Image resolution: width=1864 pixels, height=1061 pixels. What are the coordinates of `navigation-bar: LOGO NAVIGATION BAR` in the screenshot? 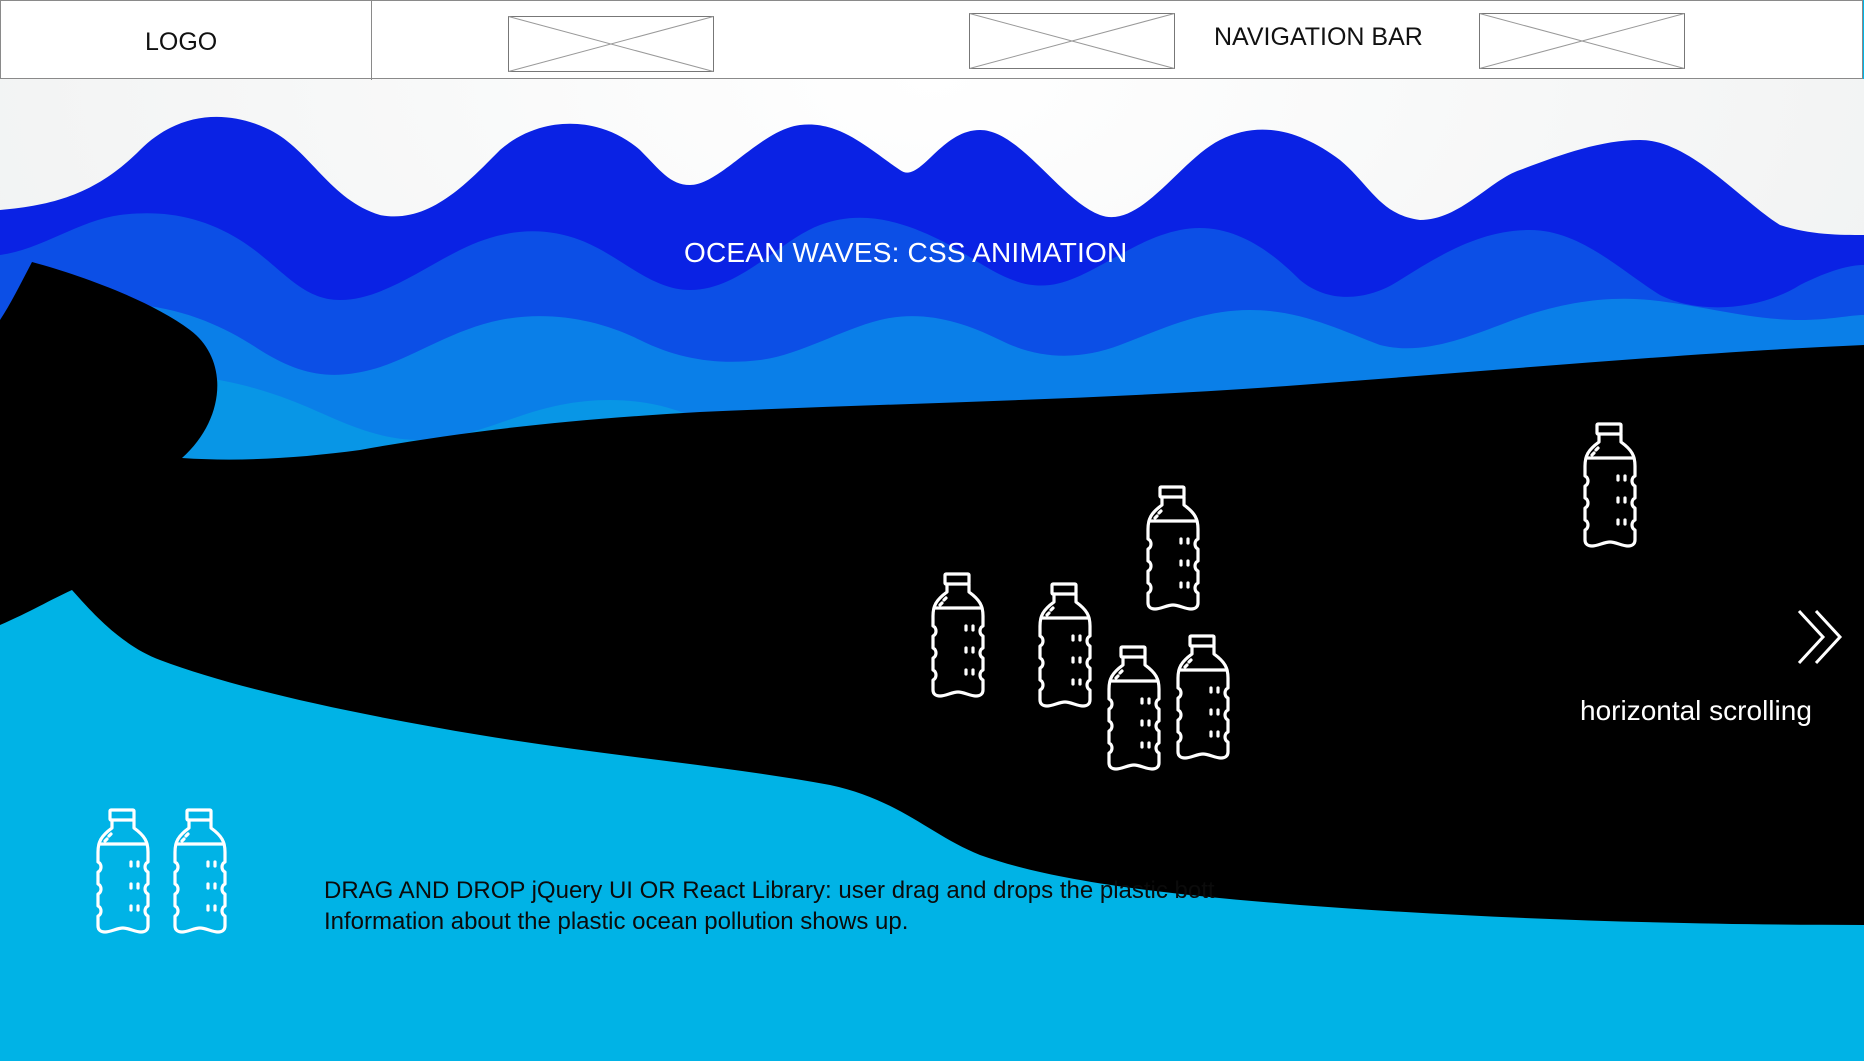 It's located at (931, 40).